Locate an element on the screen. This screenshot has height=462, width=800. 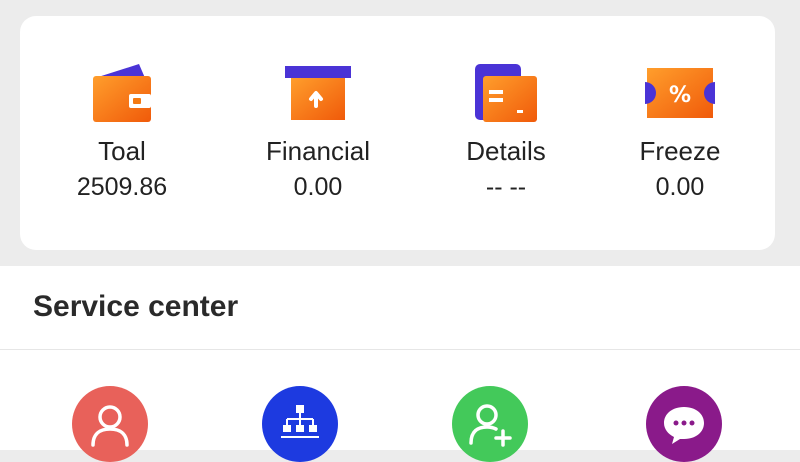
percent-ticket-icon: % is located at coordinates (680, 93).